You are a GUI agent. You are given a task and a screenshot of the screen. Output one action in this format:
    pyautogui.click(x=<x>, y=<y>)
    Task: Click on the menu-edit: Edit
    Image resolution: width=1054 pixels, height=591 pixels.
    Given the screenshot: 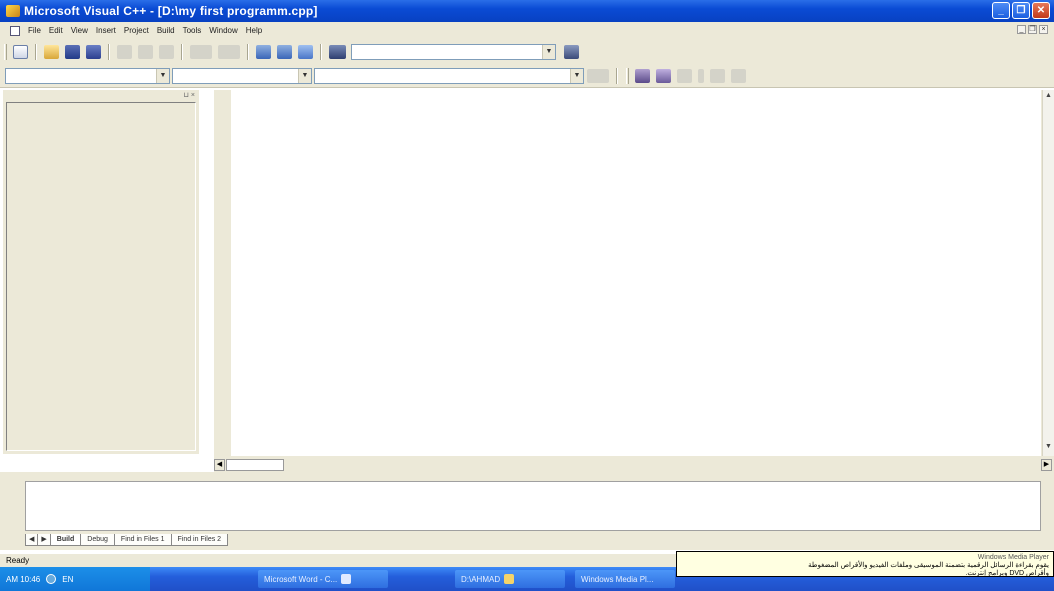 What is the action you would take?
    pyautogui.click(x=56, y=30)
    